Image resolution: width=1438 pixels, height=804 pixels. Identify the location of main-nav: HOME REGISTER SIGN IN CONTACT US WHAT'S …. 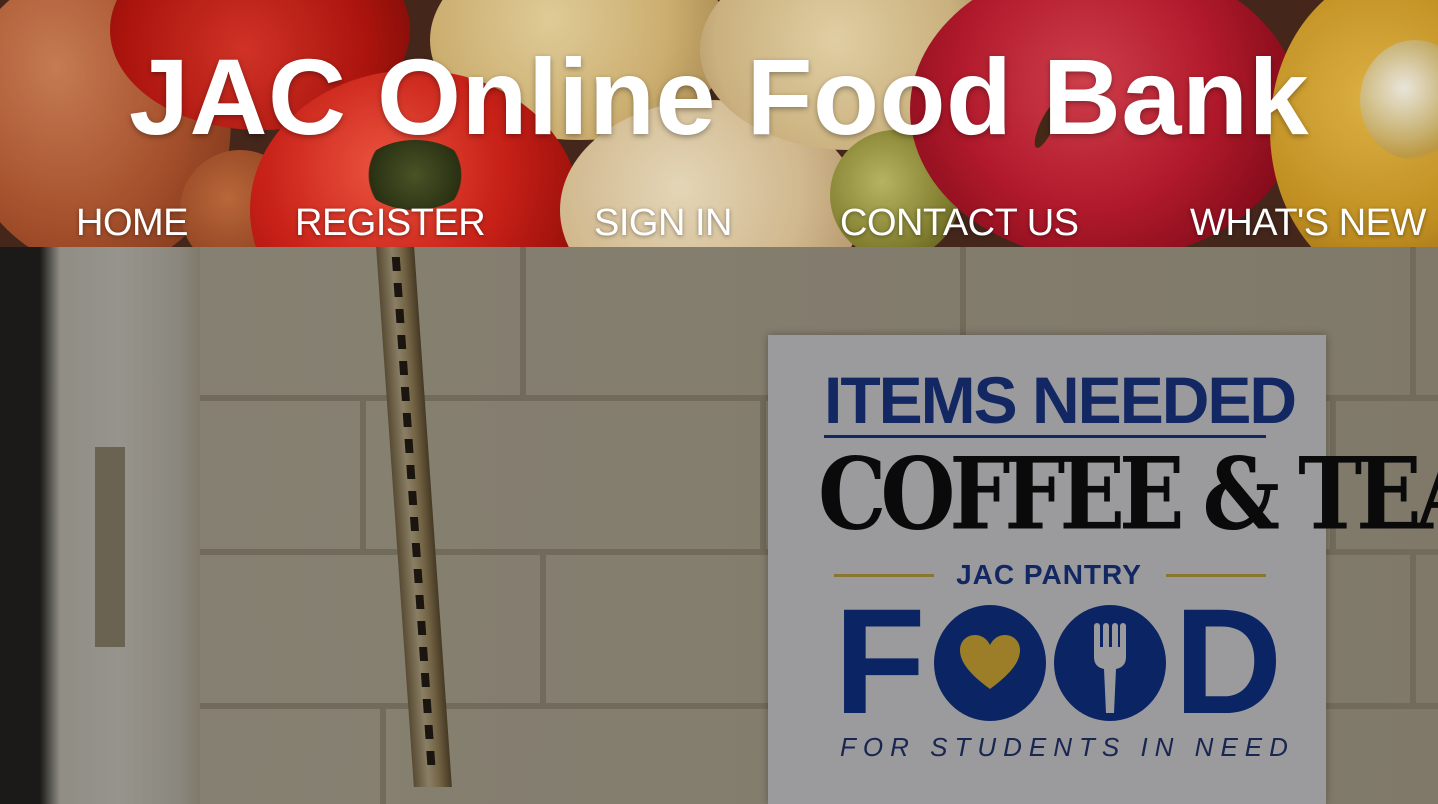
(719, 223).